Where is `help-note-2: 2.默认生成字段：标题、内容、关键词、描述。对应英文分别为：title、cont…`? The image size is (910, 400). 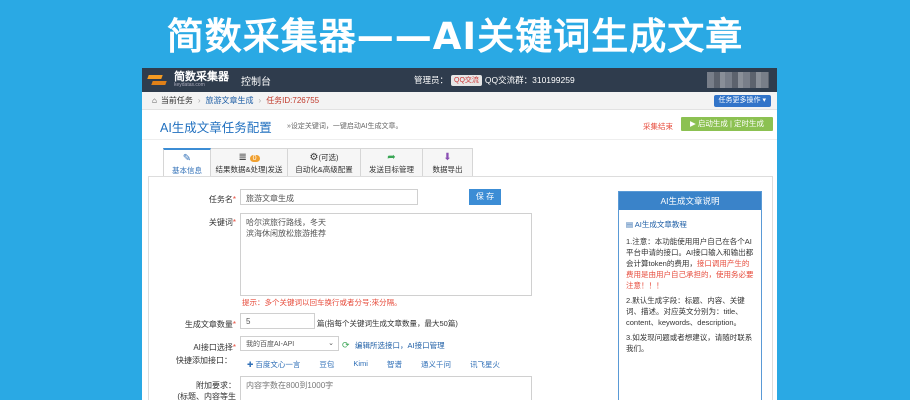
help-note-2: 2.默认生成字段：标题、内容、关键词、描述。对应英文分别为：title、cont… is located at coordinates (685, 311).